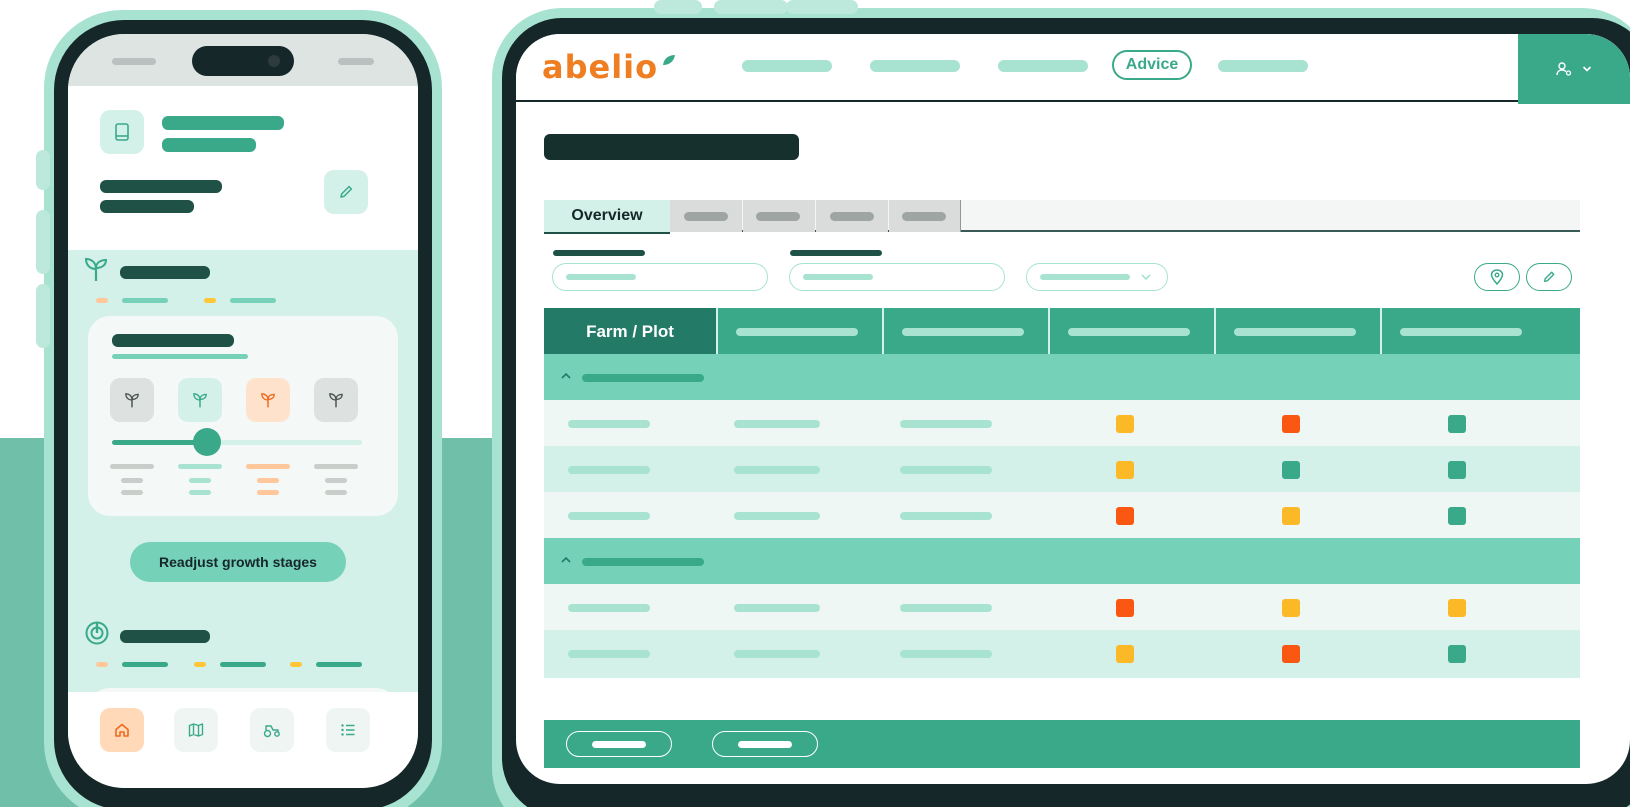 The image size is (1630, 807). I want to click on user-menu-button, so click(1574, 69).